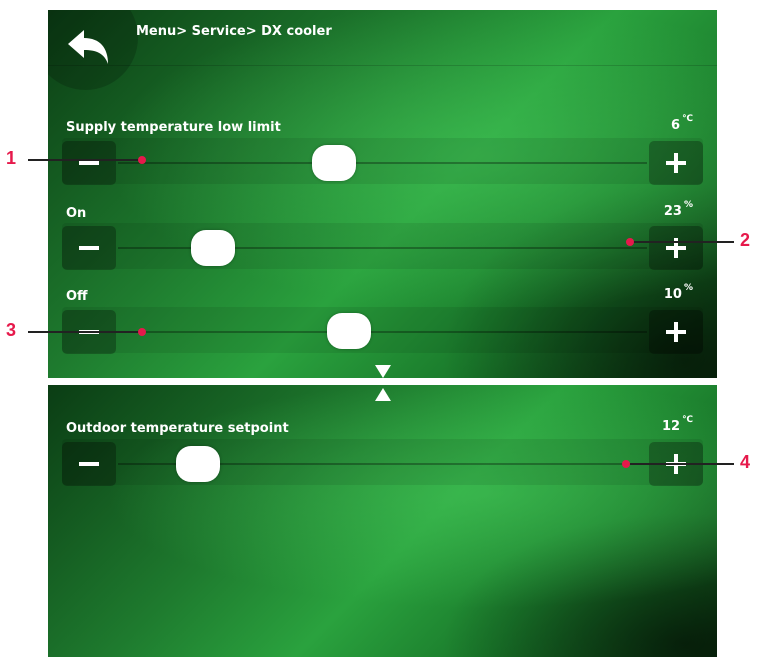  What do you see at coordinates (88, 47) in the screenshot?
I see `back-arrow-icon` at bounding box center [88, 47].